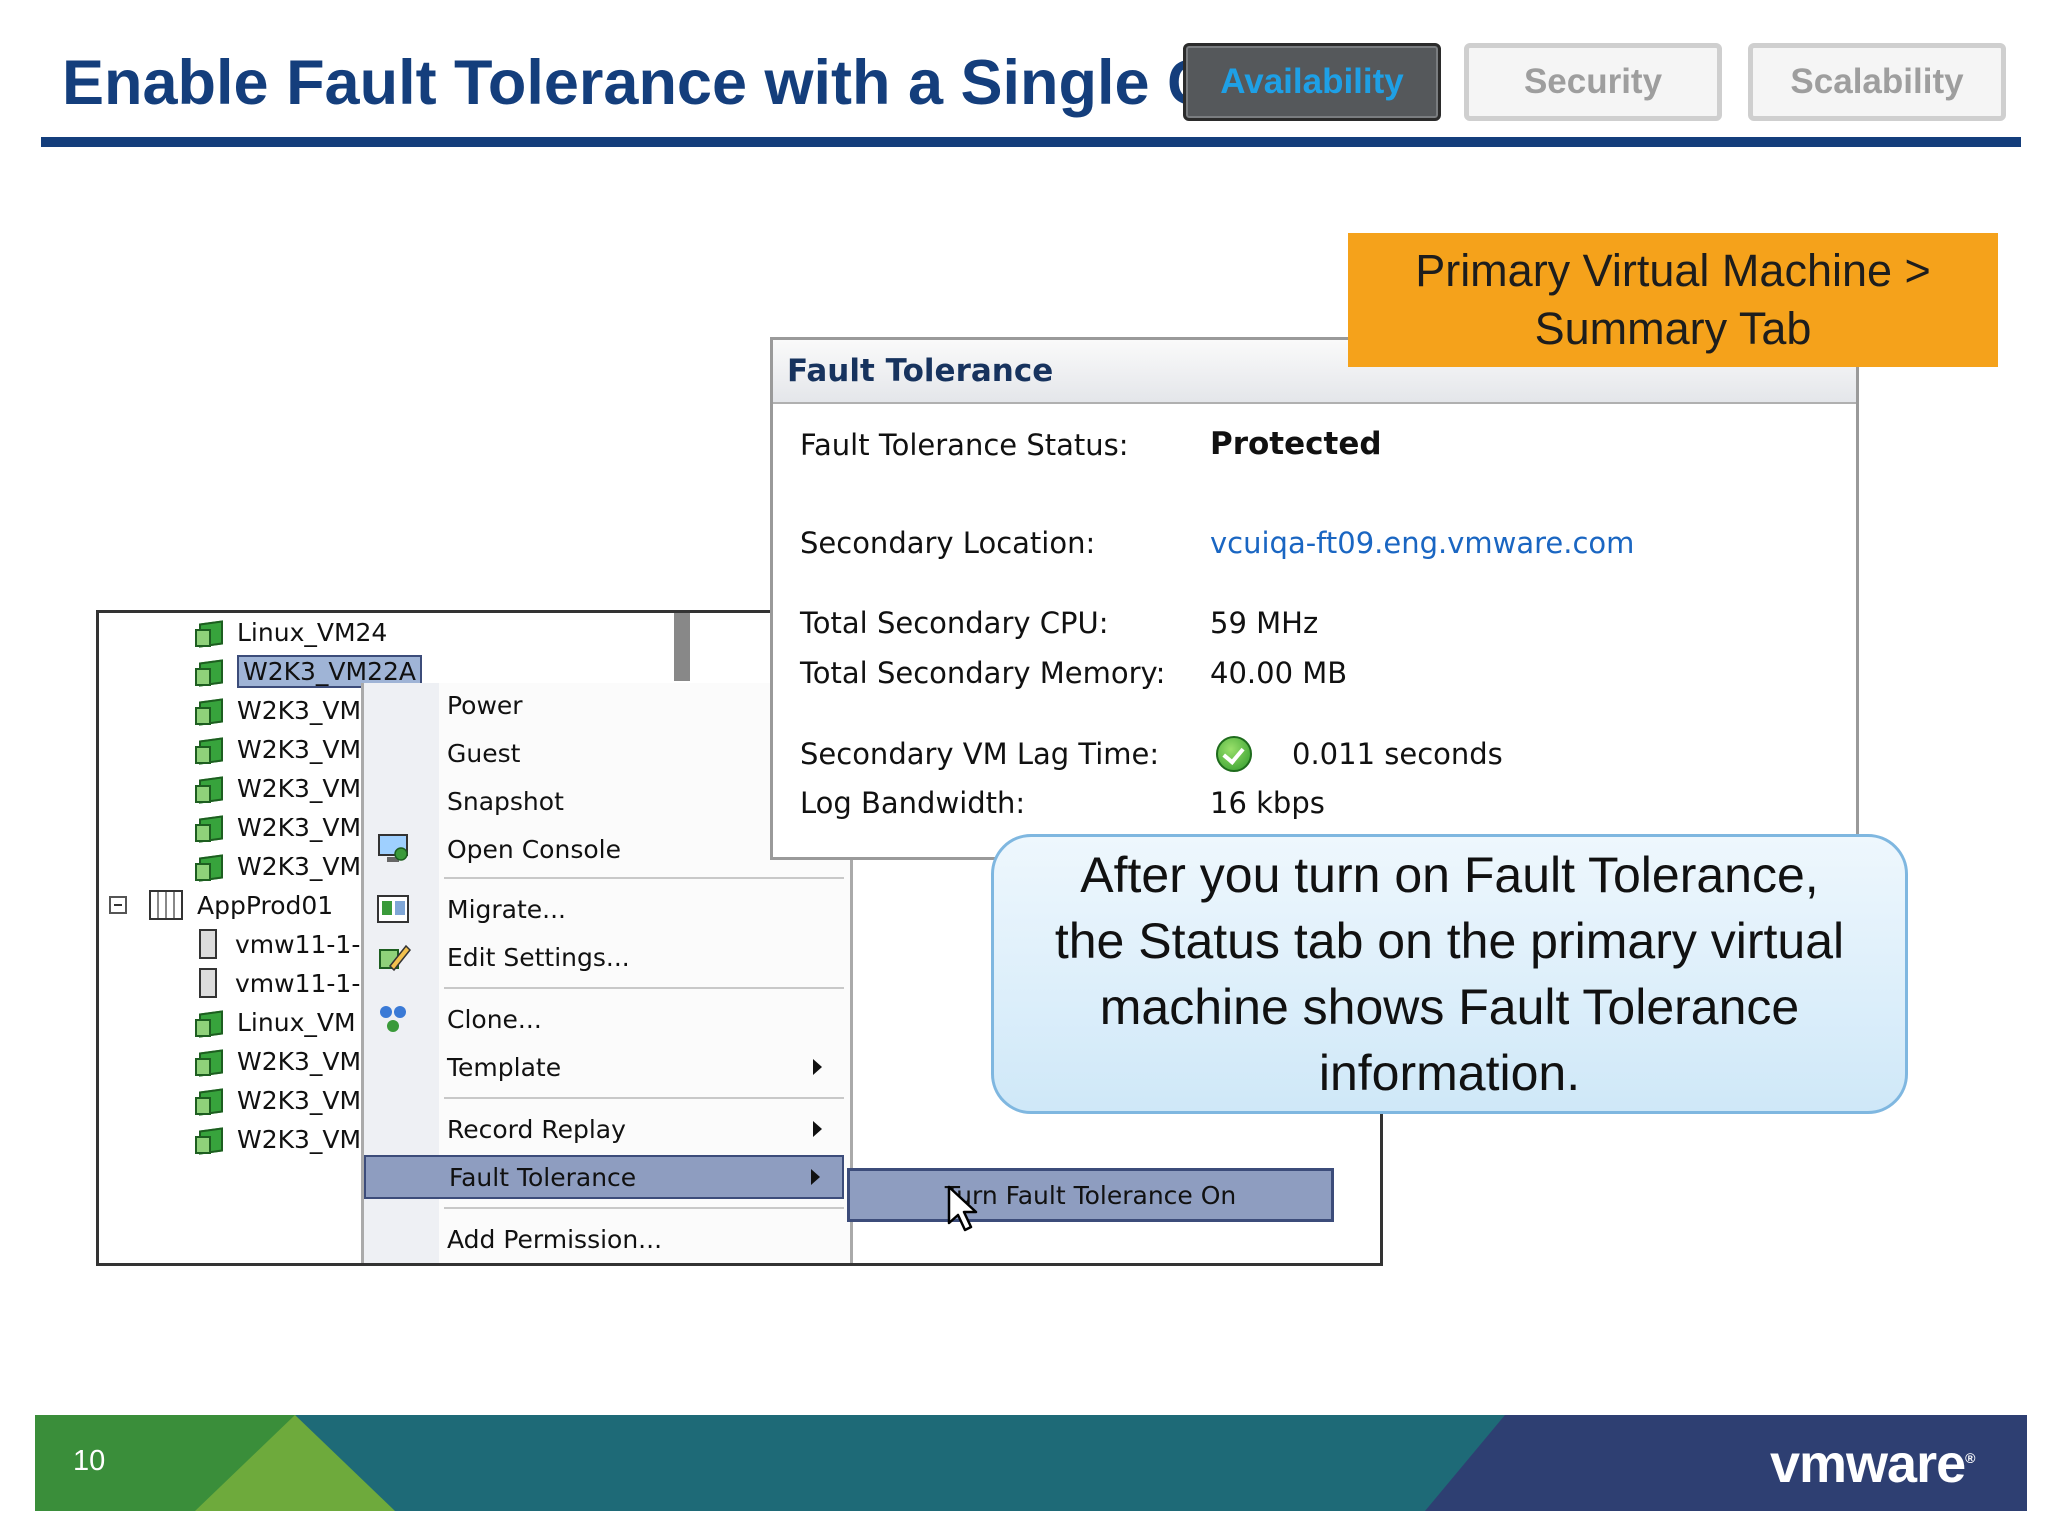 This screenshot has width=2048, height=1536. What do you see at coordinates (913, 803) in the screenshot?
I see `log-bandwidth-label: Log Bandwidth:` at bounding box center [913, 803].